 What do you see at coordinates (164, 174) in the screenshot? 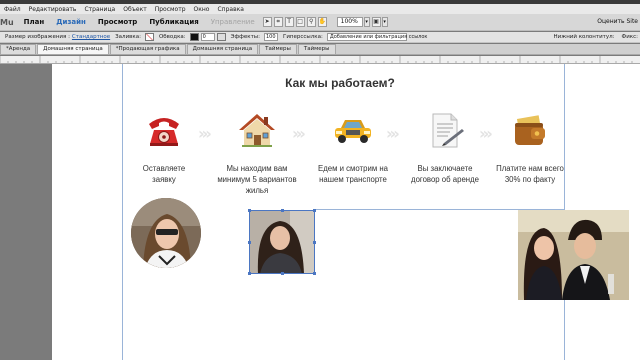
I see `step-1-caption: Оставляете заявку` at bounding box center [164, 174].